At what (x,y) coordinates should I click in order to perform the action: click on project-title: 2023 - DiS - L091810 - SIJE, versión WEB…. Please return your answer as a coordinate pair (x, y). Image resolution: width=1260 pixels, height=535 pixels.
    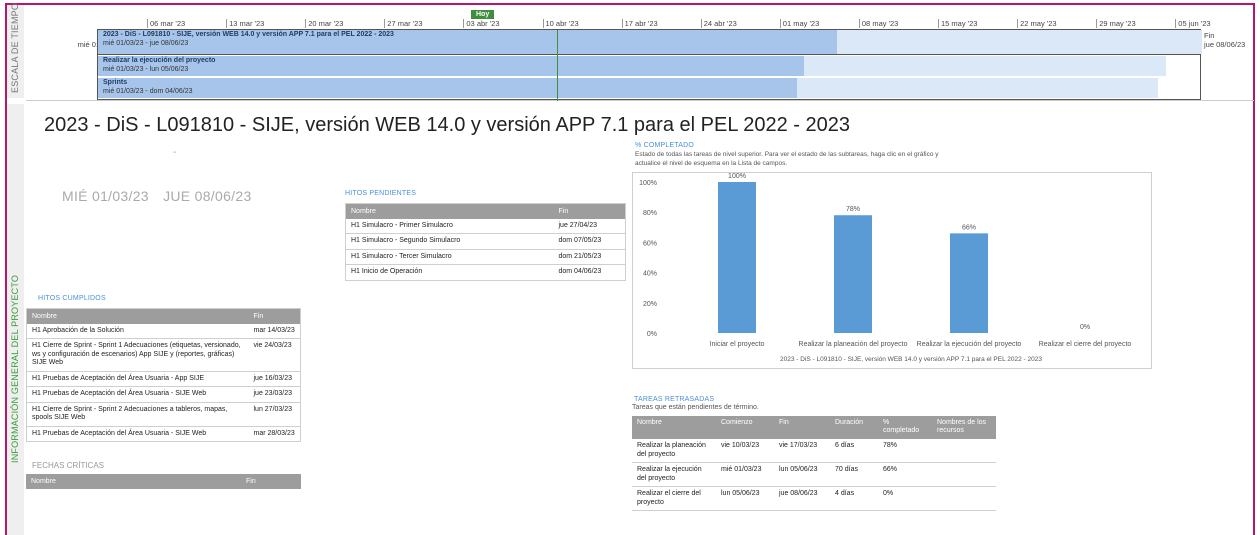
    Looking at the image, I should click on (447, 125).